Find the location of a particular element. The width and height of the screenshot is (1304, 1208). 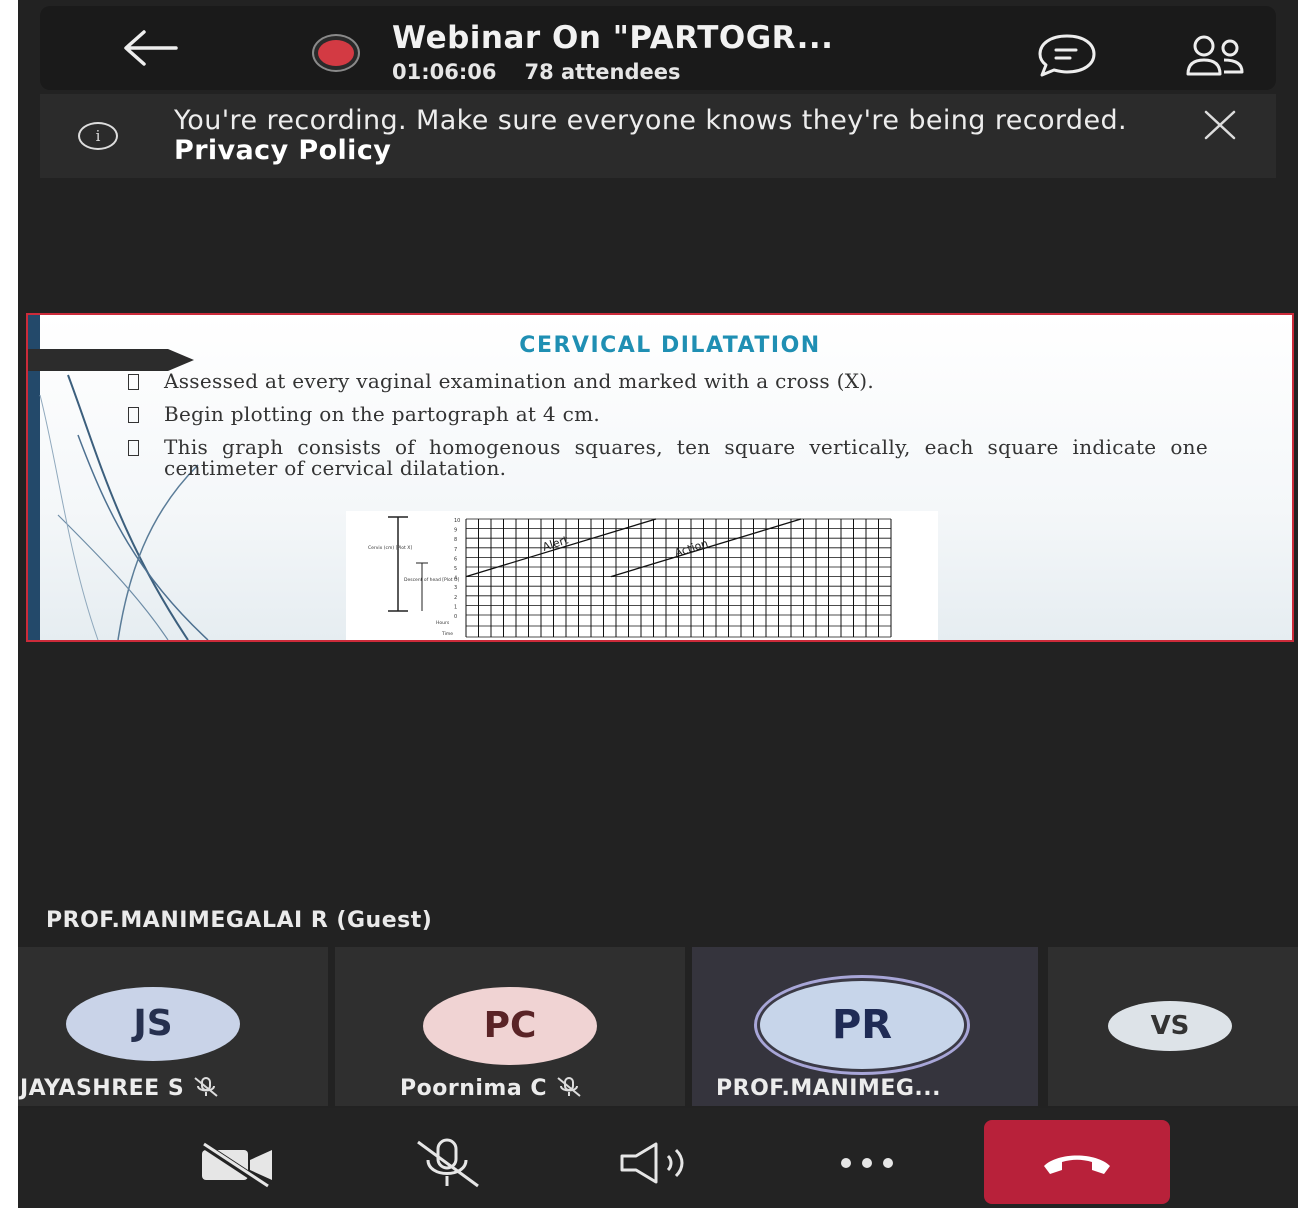

participants-icon is located at coordinates (1215, 57).